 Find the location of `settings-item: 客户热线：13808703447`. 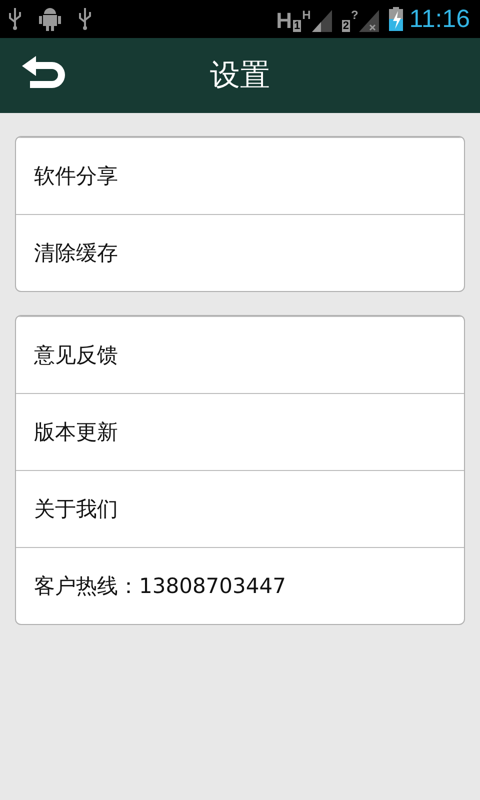

settings-item: 客户热线：13808703447 is located at coordinates (240, 585).